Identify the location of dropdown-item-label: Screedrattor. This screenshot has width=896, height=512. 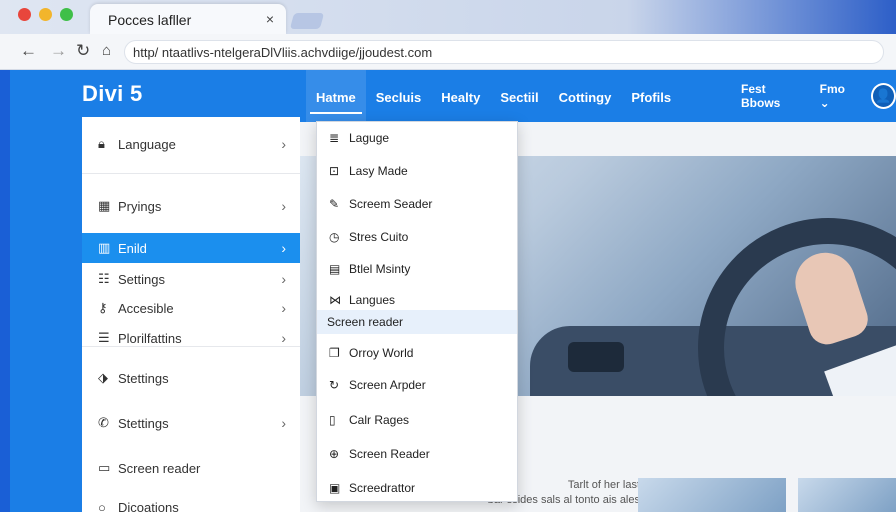
(382, 488).